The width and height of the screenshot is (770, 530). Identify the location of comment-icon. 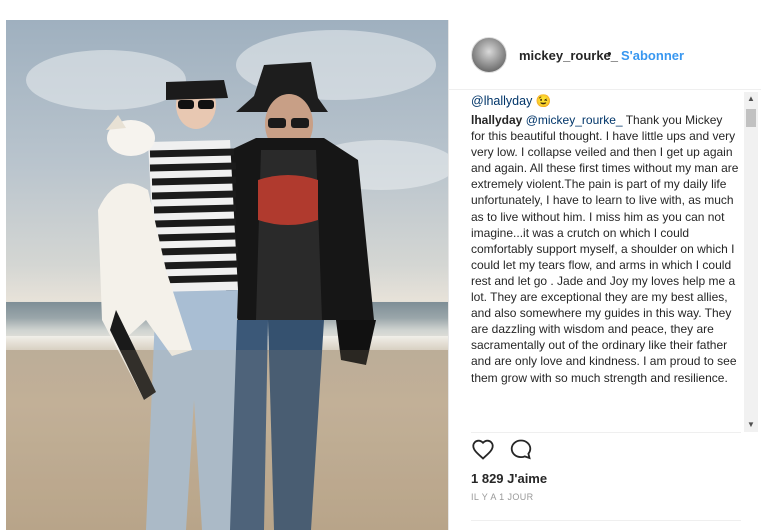
(521, 449).